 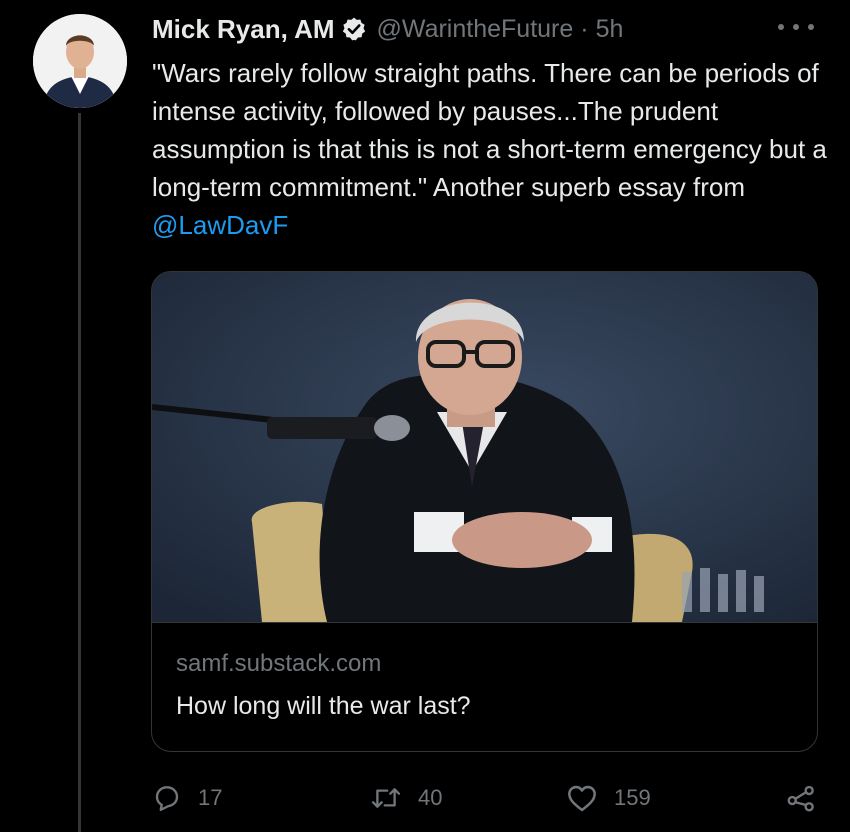 I want to click on reply-count: 17, so click(x=210, y=797).